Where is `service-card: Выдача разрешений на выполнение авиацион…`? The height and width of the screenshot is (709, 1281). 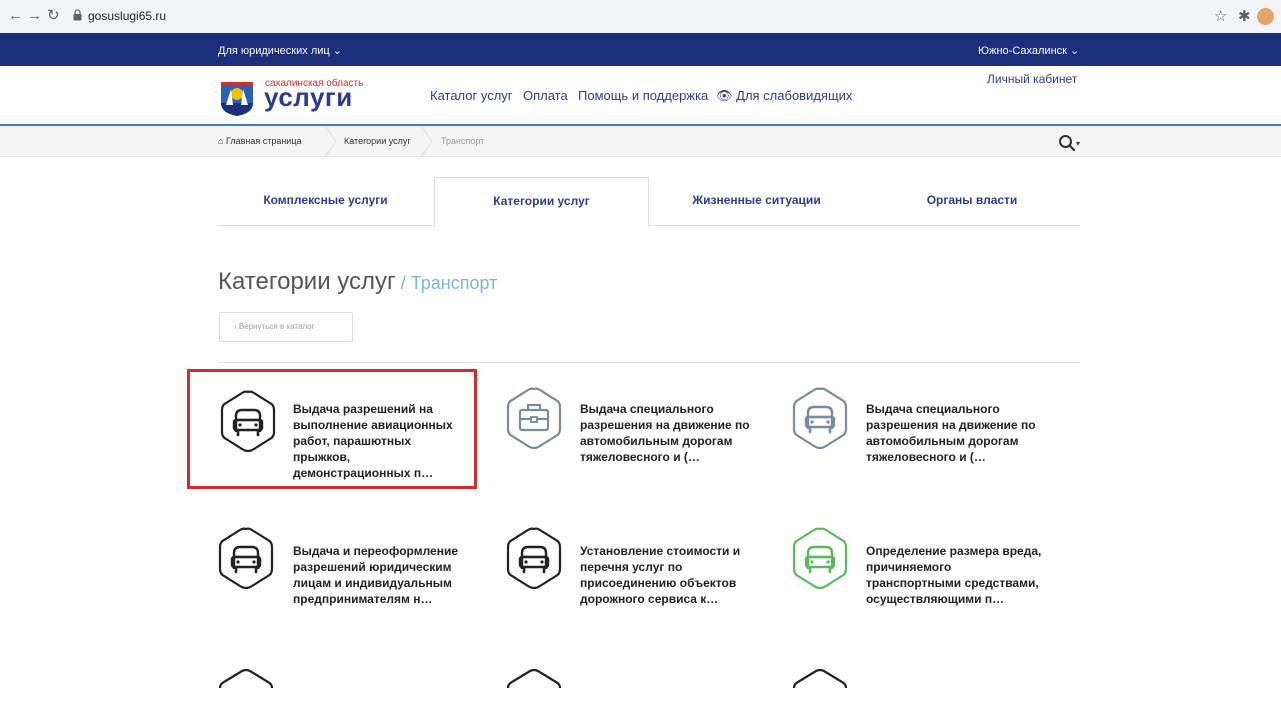
service-card: Выдача разрешений на выполнение авиацион… is located at coordinates (332, 429).